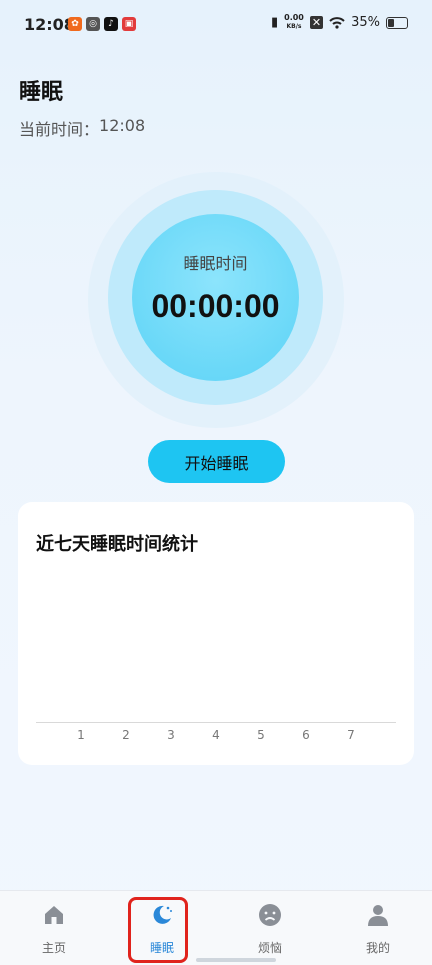 The image size is (432, 965). What do you see at coordinates (171, 735) in the screenshot?
I see `x-tick: 3` at bounding box center [171, 735].